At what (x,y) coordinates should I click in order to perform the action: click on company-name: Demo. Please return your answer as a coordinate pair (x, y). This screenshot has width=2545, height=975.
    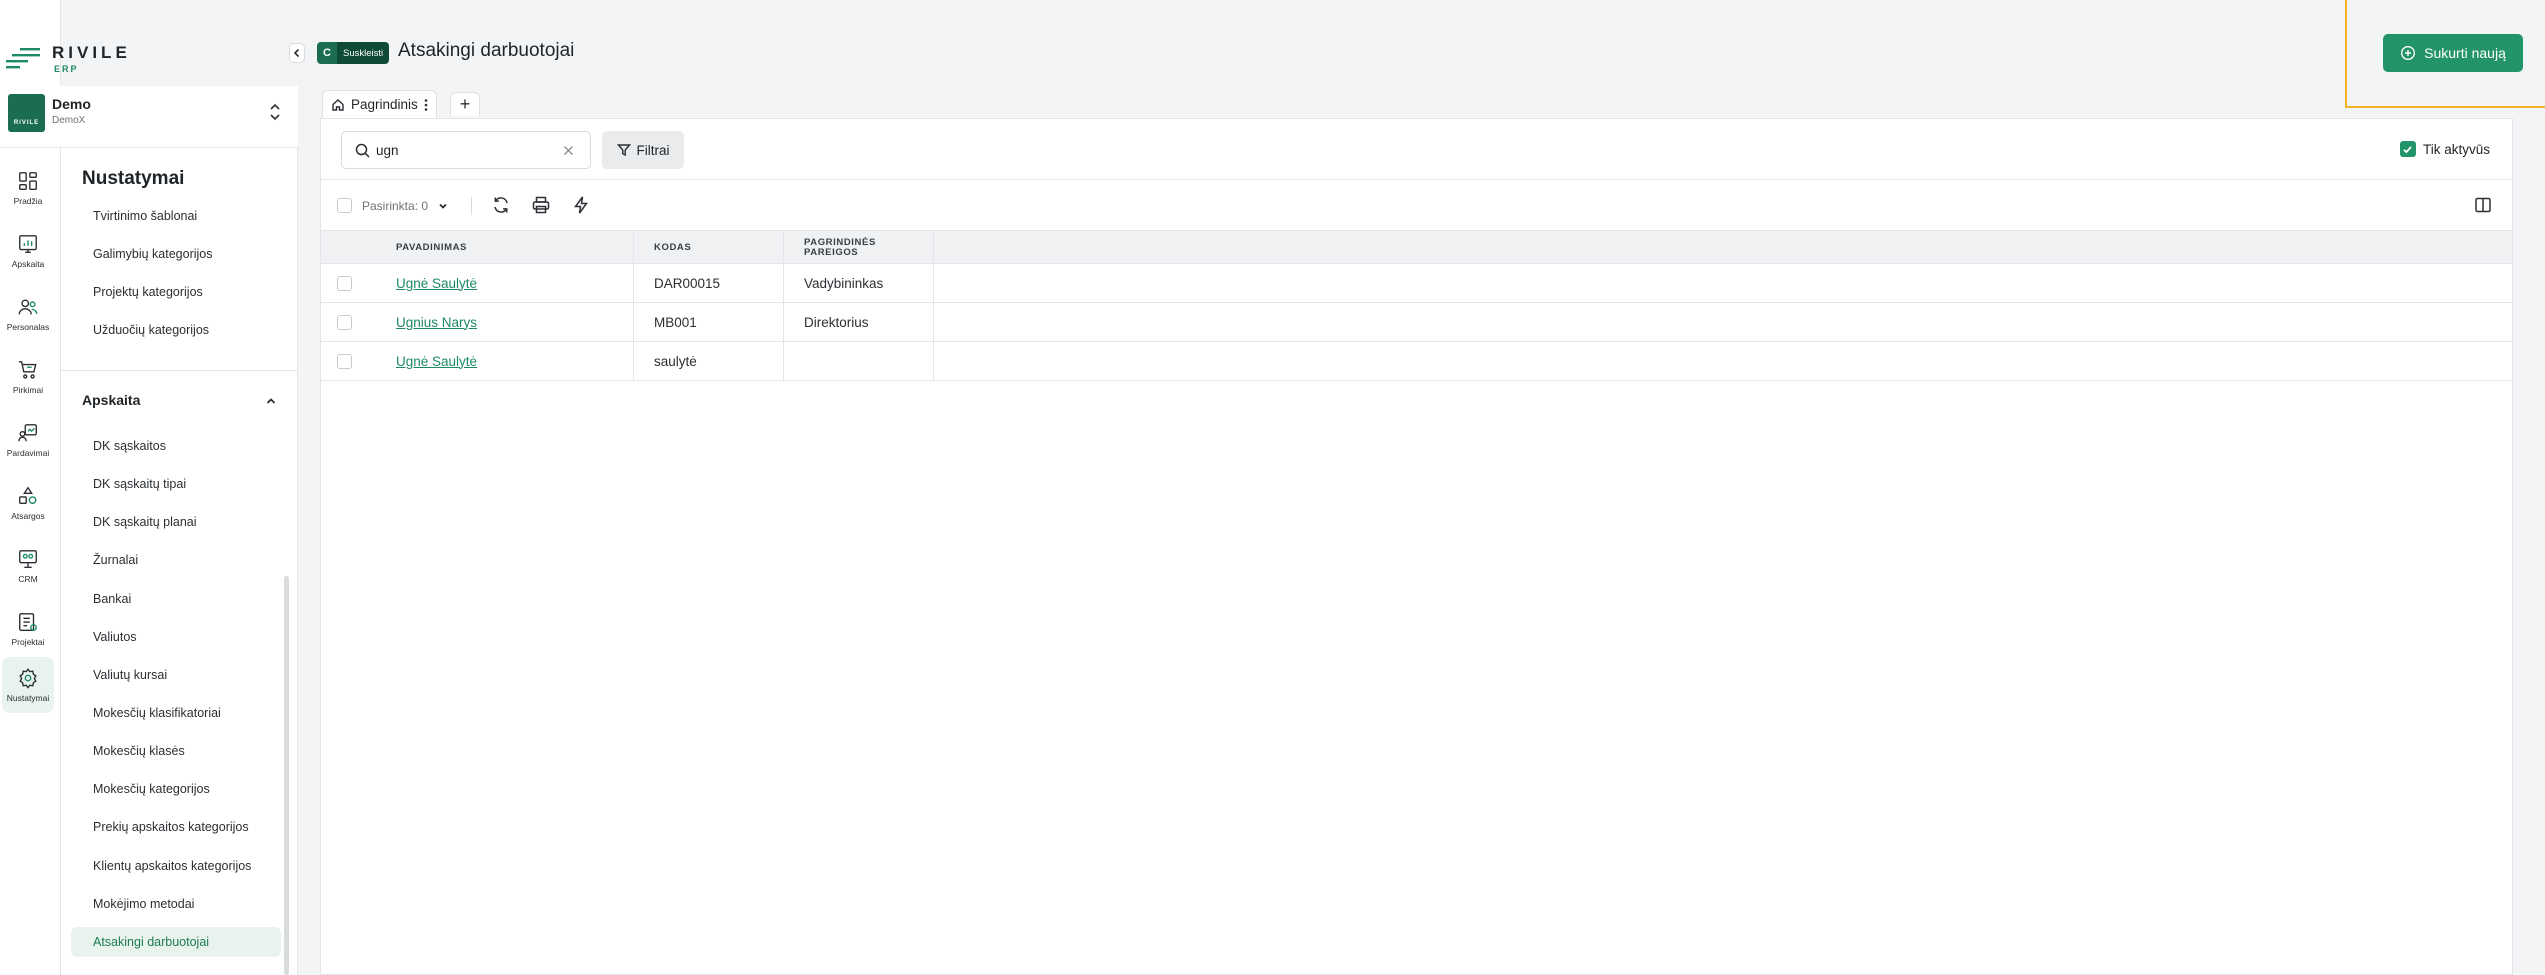
    Looking at the image, I should click on (71, 104).